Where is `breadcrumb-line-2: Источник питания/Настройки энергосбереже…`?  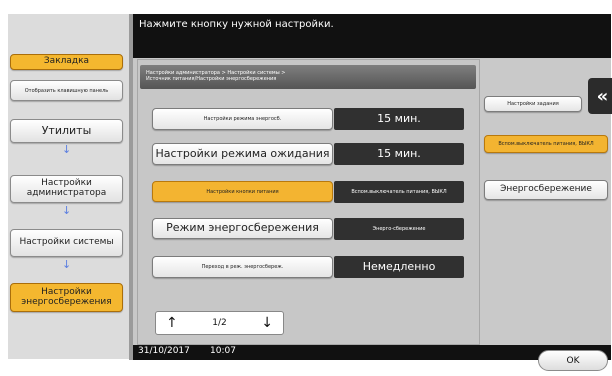
breadcrumb-line-2: Источник питания/Настройки энергосбереже… is located at coordinates (211, 79).